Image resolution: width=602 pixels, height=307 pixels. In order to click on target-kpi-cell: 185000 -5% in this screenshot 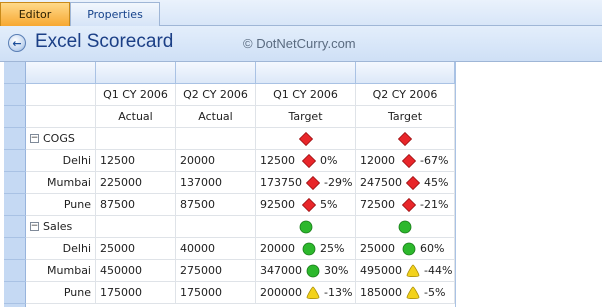, I will do `click(405, 293)`.